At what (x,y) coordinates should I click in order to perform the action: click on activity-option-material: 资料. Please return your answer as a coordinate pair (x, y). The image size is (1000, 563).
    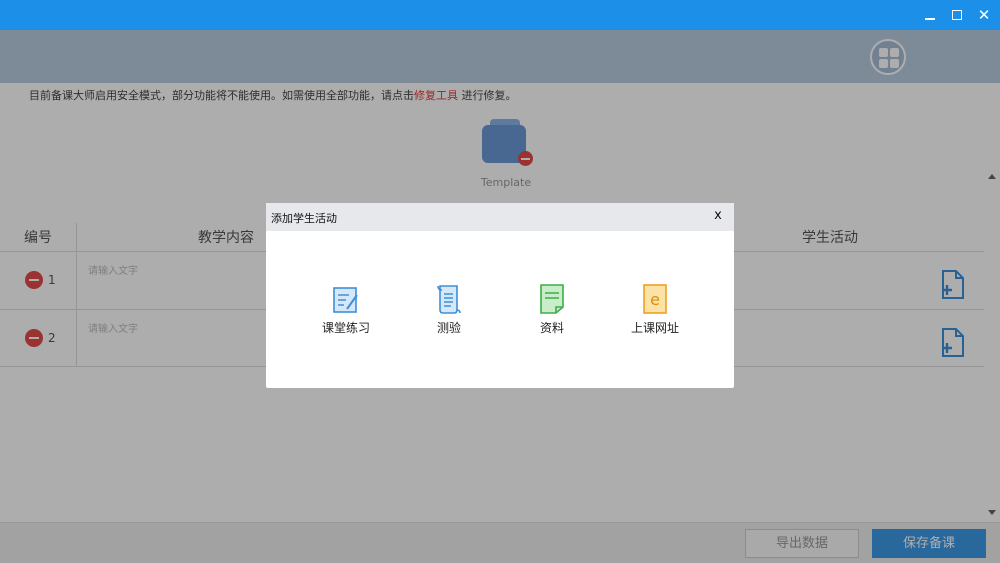
    Looking at the image, I should click on (552, 311).